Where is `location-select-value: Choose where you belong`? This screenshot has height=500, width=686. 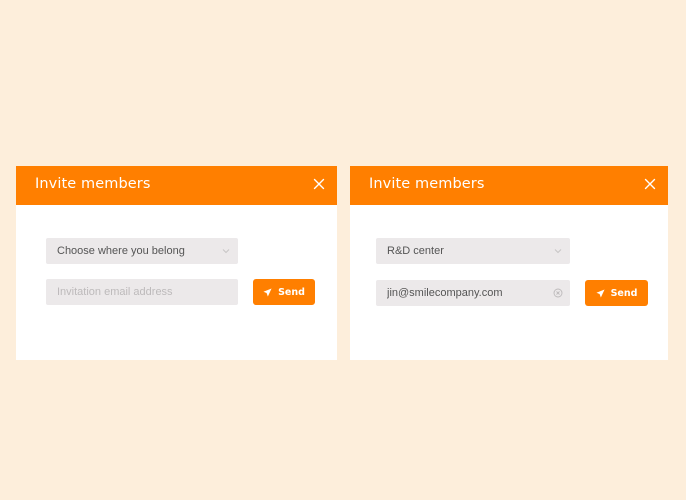 location-select-value: Choose where you belong is located at coordinates (121, 251).